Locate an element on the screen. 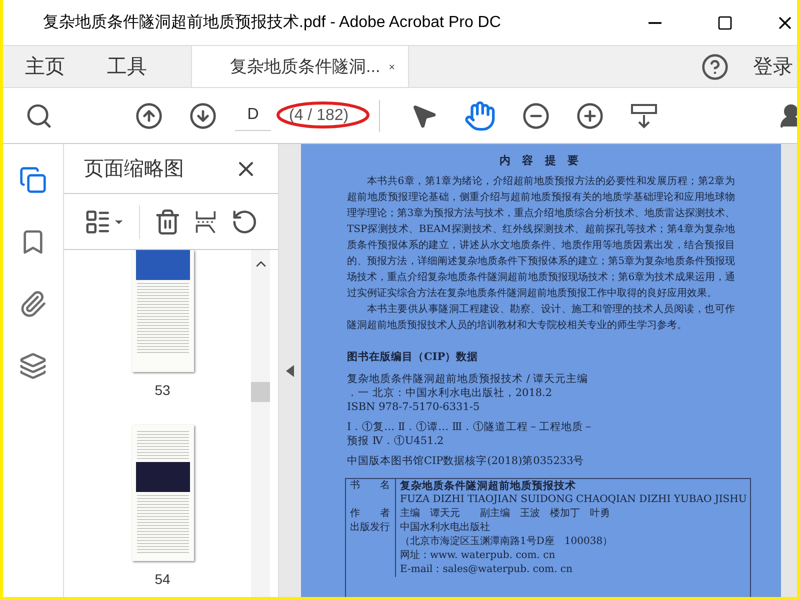 Image resolution: width=800 pixels, height=600 pixels. page-number: 53 is located at coordinates (162, 390).